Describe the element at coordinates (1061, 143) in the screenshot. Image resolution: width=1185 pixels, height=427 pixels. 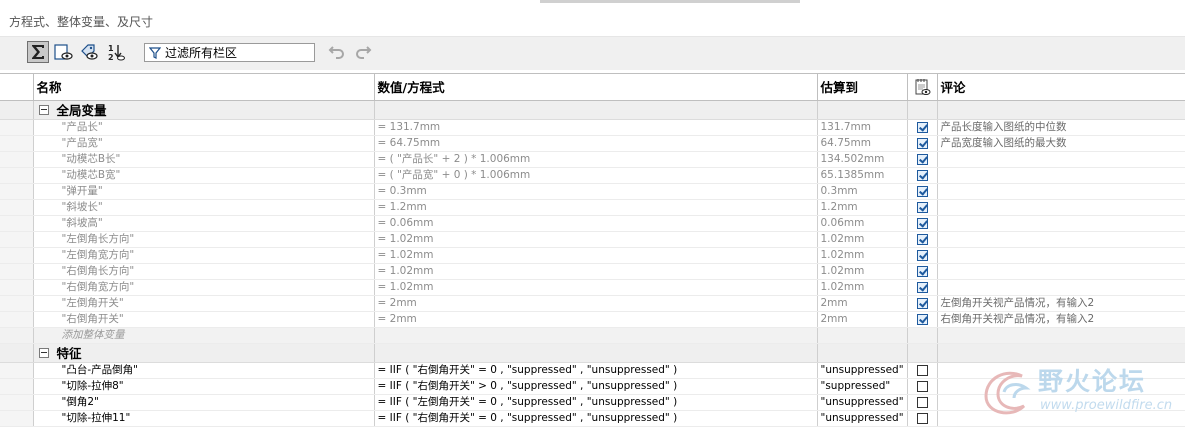
I see `comment-cell: 产品宽度输入图纸的最大数` at that location.